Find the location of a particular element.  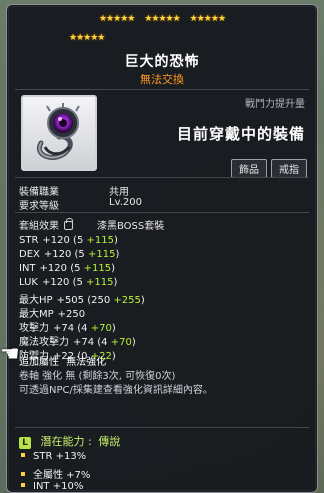

stat-row: LUK +120 (5 +115) is located at coordinates (68, 282).